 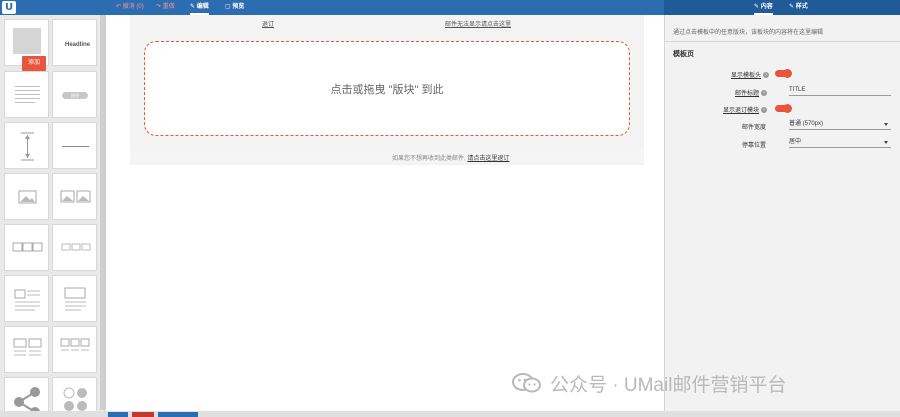 I want to click on headline-sample: Headline, so click(x=78, y=45).